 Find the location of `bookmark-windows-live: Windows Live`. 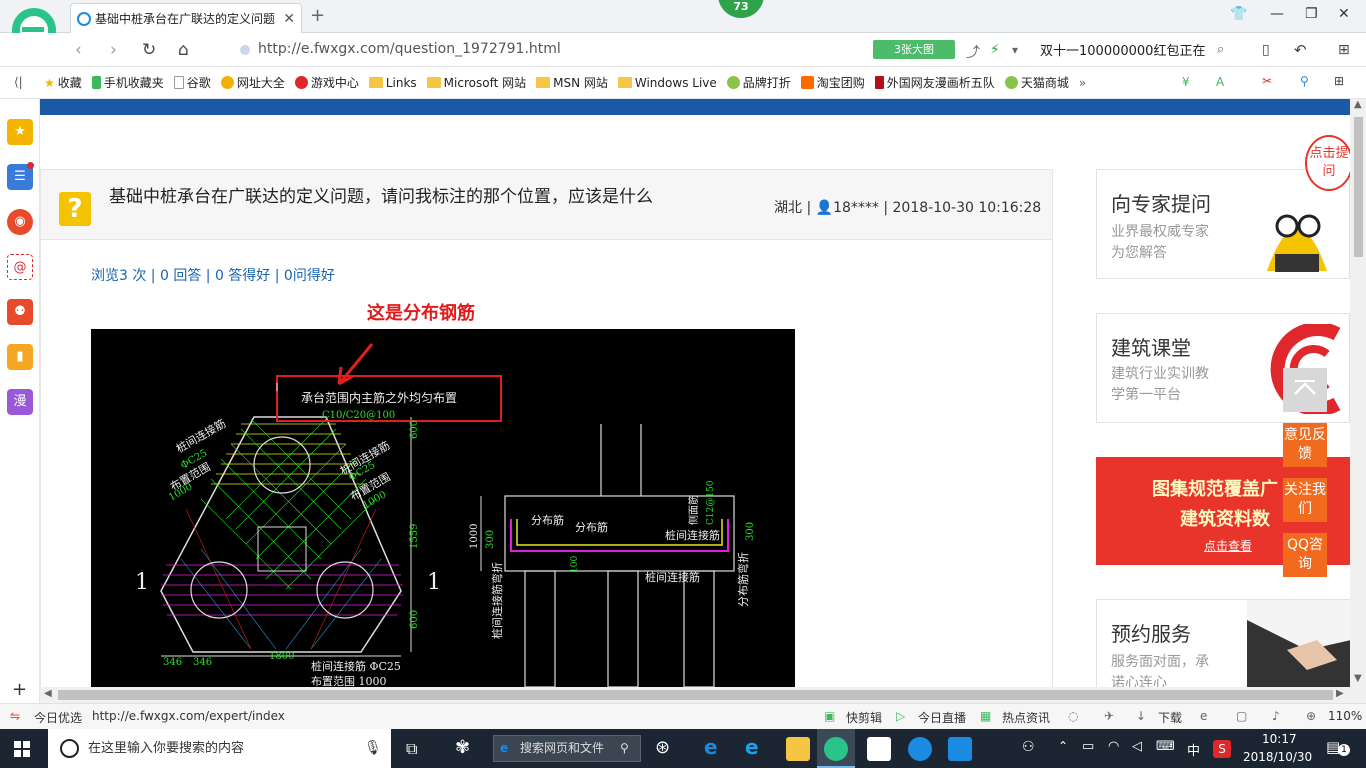

bookmark-windows-live: Windows Live is located at coordinates (667, 83).